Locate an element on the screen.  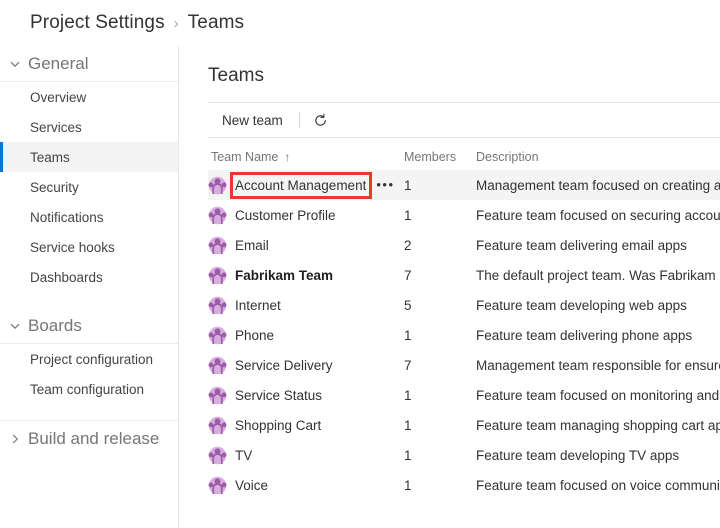
table-row: Phone 1 Feature team delivering phone apps is located at coordinates (464, 335).